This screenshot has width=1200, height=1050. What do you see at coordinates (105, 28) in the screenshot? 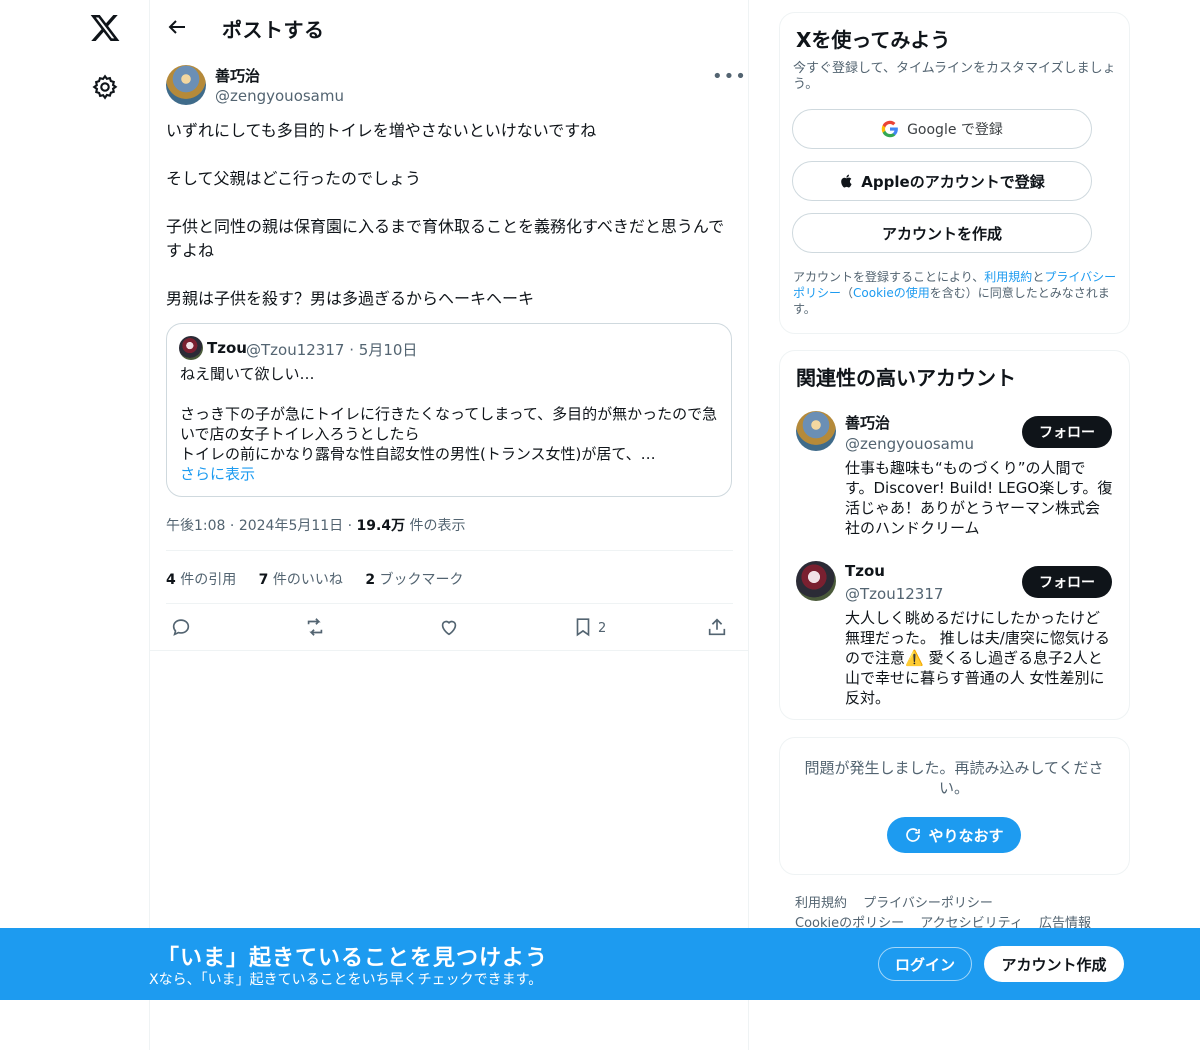
I see `x-logo-icon` at bounding box center [105, 28].